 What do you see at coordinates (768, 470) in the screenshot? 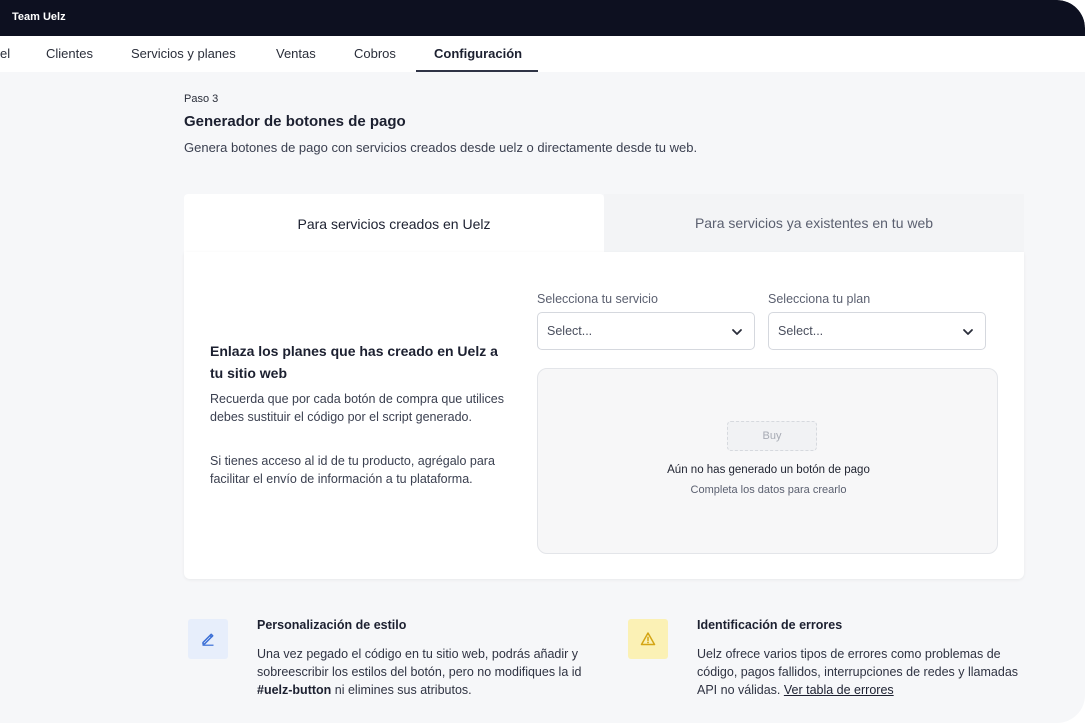
I see `preview-empty-title: Aún no has generado un botón de pago` at bounding box center [768, 470].